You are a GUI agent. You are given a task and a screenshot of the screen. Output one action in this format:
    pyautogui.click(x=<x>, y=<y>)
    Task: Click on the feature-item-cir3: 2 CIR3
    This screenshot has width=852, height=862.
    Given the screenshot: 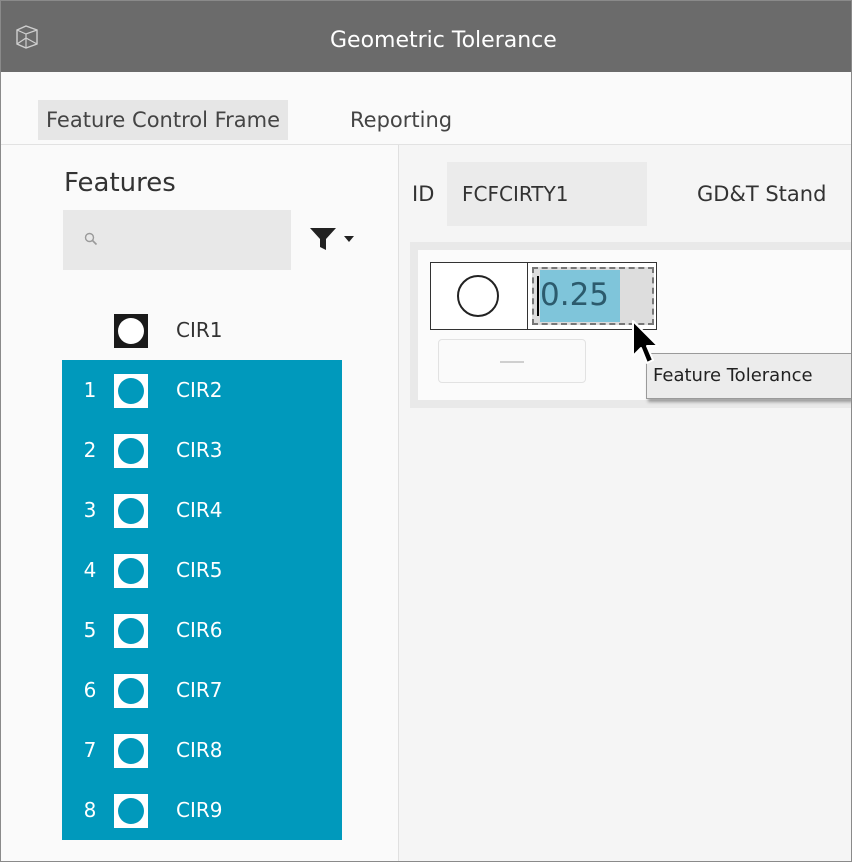 What is the action you would take?
    pyautogui.click(x=202, y=450)
    